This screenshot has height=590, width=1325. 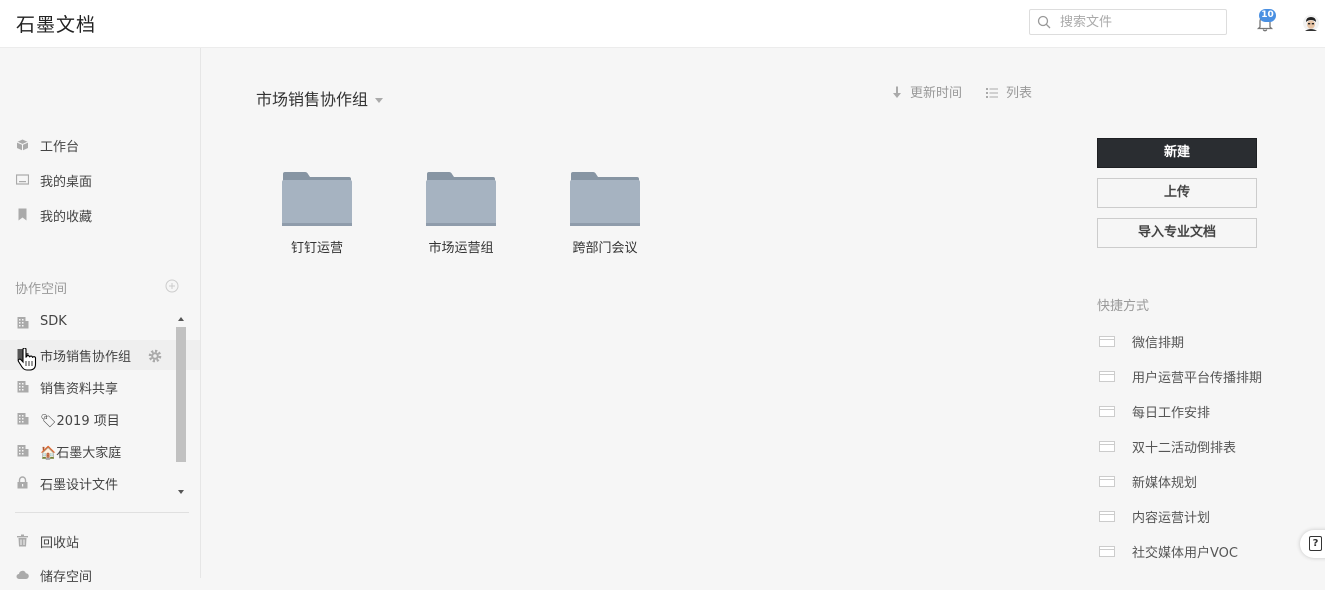 I want to click on shortcut-item: 微信排期, so click(x=1197, y=341).